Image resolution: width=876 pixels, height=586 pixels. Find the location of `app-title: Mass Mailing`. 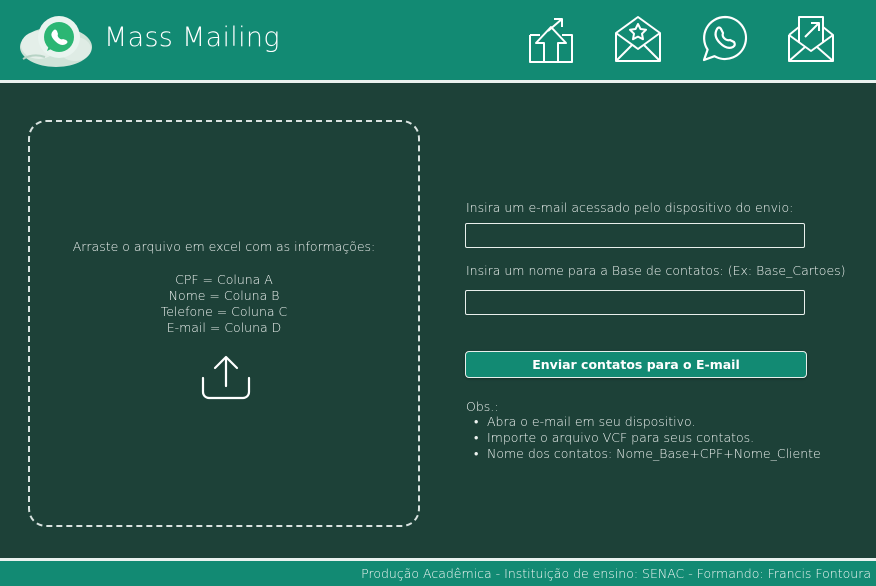

app-title: Mass Mailing is located at coordinates (192, 37).